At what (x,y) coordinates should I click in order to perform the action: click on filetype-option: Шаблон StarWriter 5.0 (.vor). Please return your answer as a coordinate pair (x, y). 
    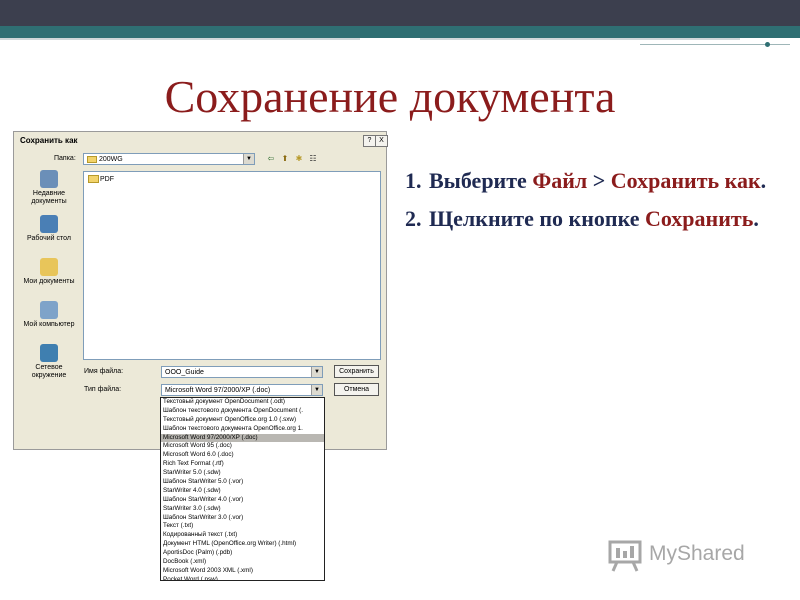
    Looking at the image, I should click on (242, 482).